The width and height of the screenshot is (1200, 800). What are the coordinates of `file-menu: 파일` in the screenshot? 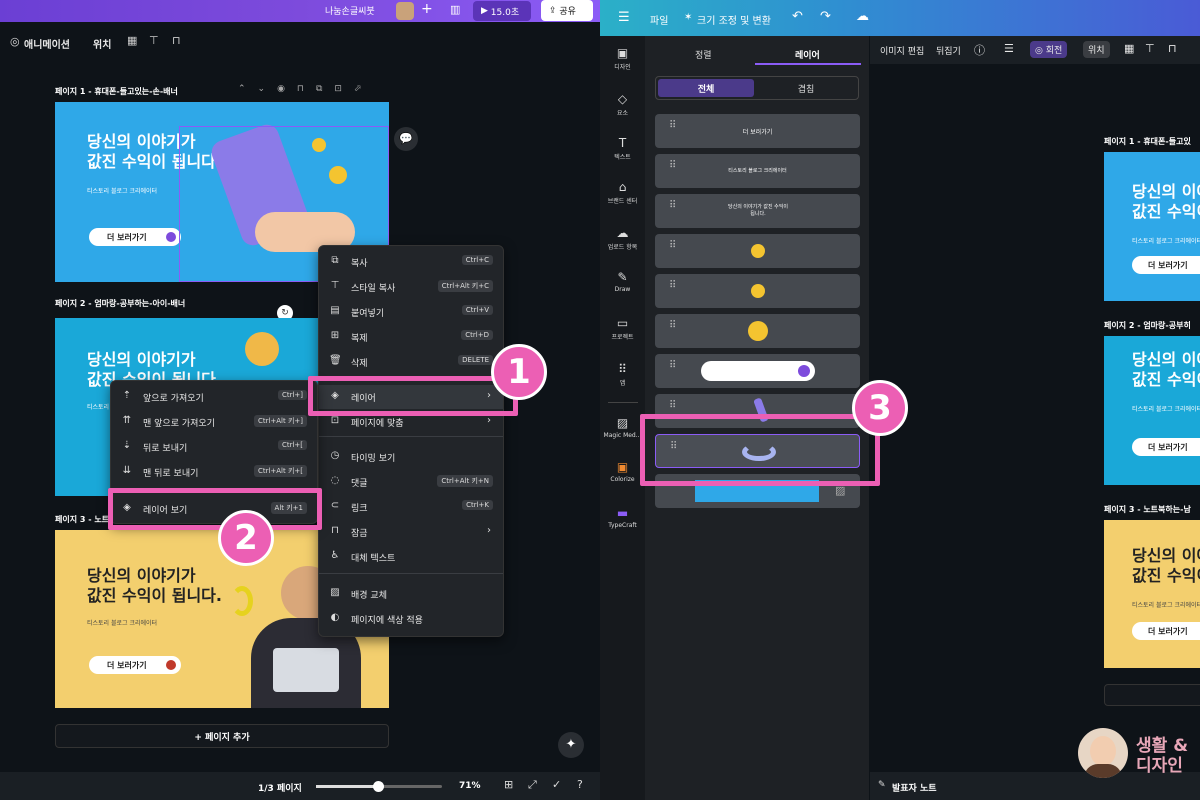 It's located at (659, 19).